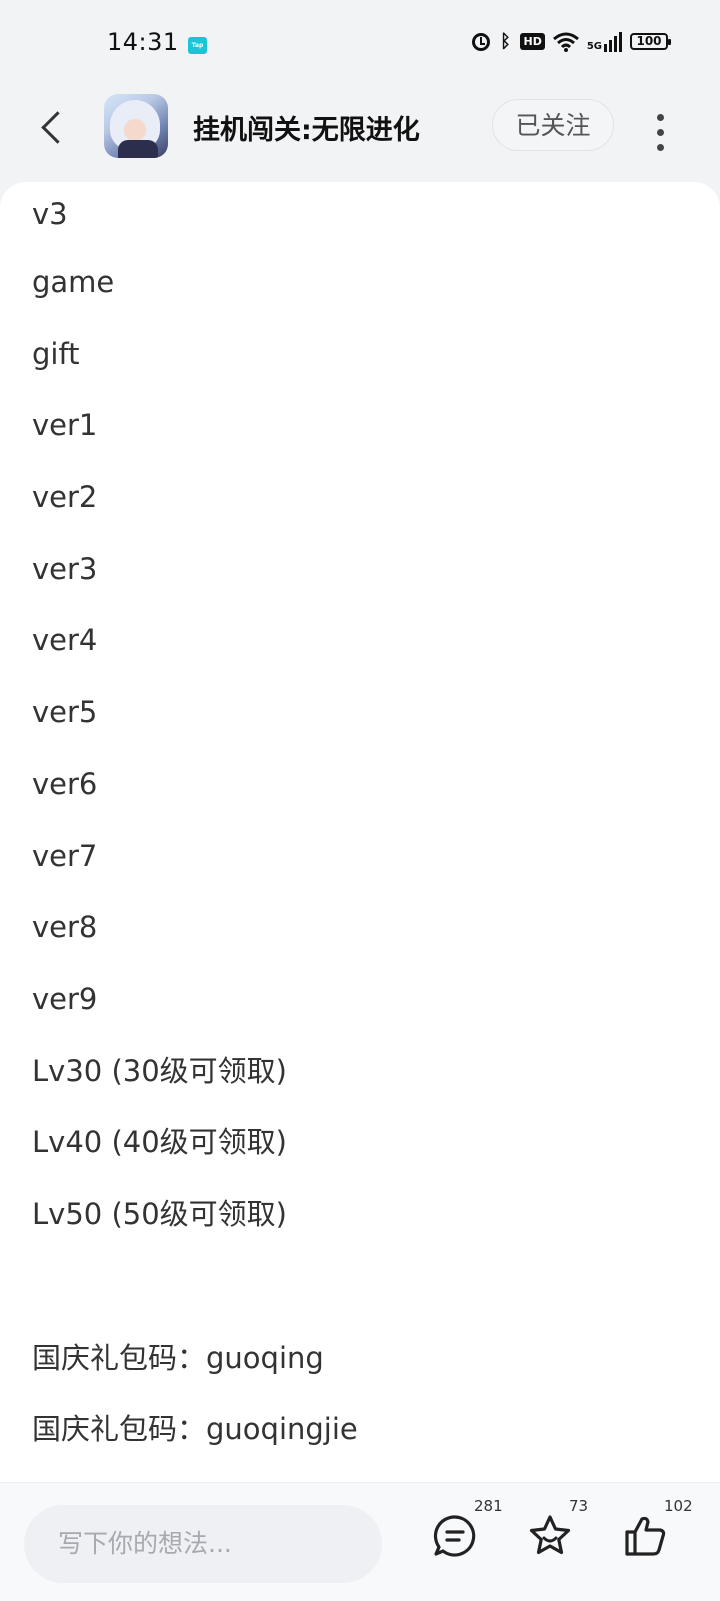 The width and height of the screenshot is (720, 1601). Describe the element at coordinates (65, 497) in the screenshot. I see `code-line: ver2` at that location.